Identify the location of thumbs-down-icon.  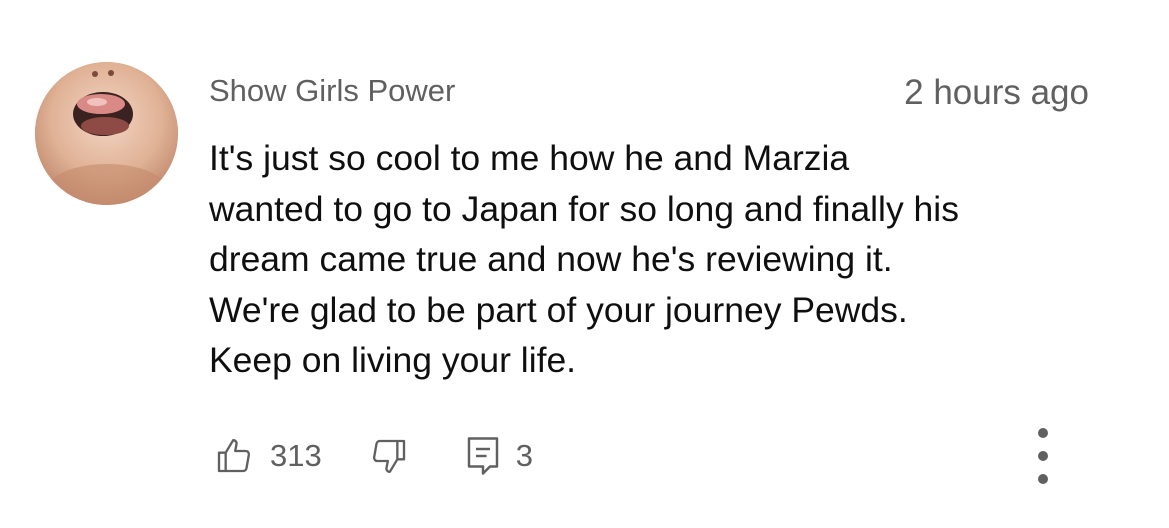
(388, 456).